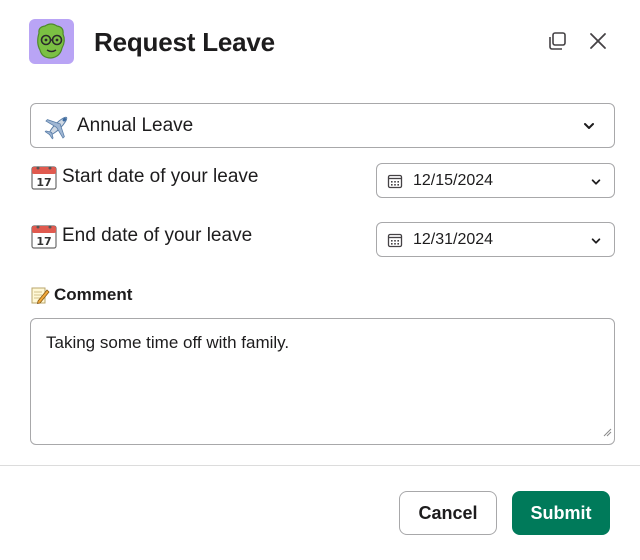  Describe the element at coordinates (320, 465) in the screenshot. I see `footer-divider` at that location.